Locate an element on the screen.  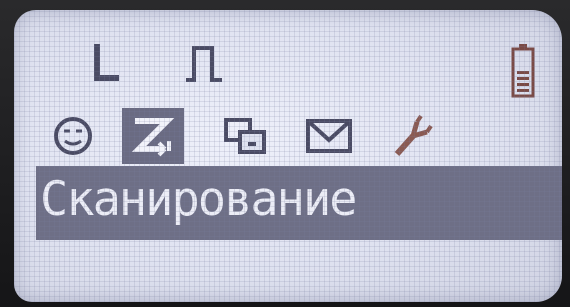
face-icon is located at coordinates (73, 136).